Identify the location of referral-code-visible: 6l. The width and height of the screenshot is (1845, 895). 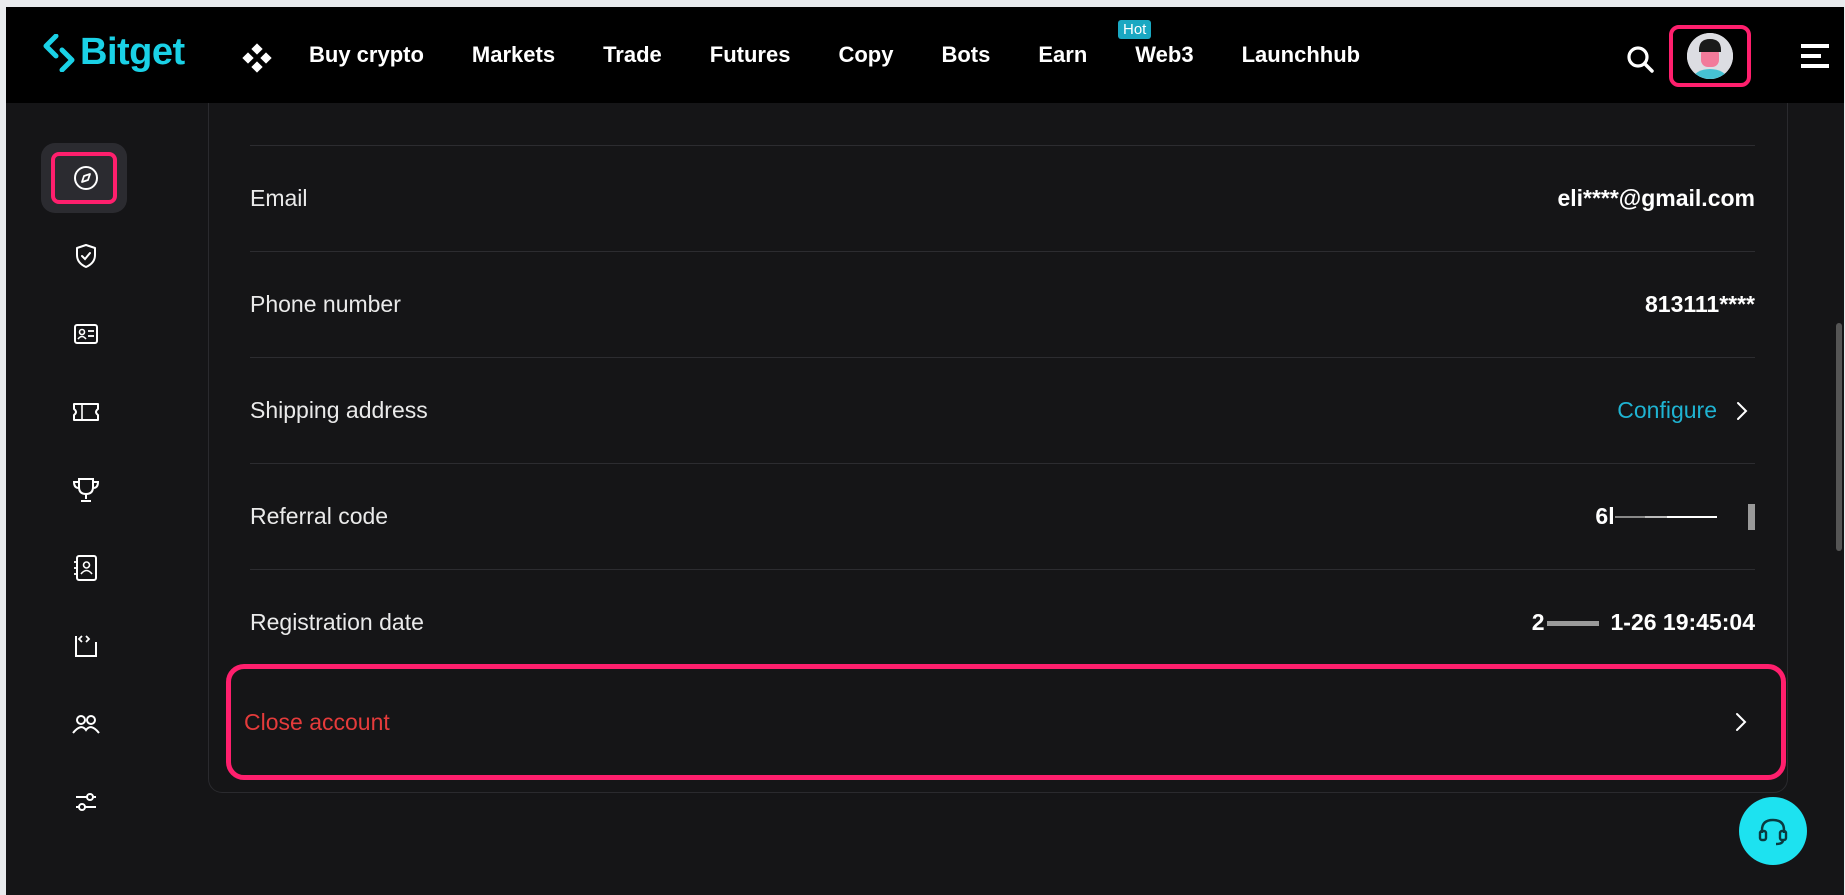
(1605, 515).